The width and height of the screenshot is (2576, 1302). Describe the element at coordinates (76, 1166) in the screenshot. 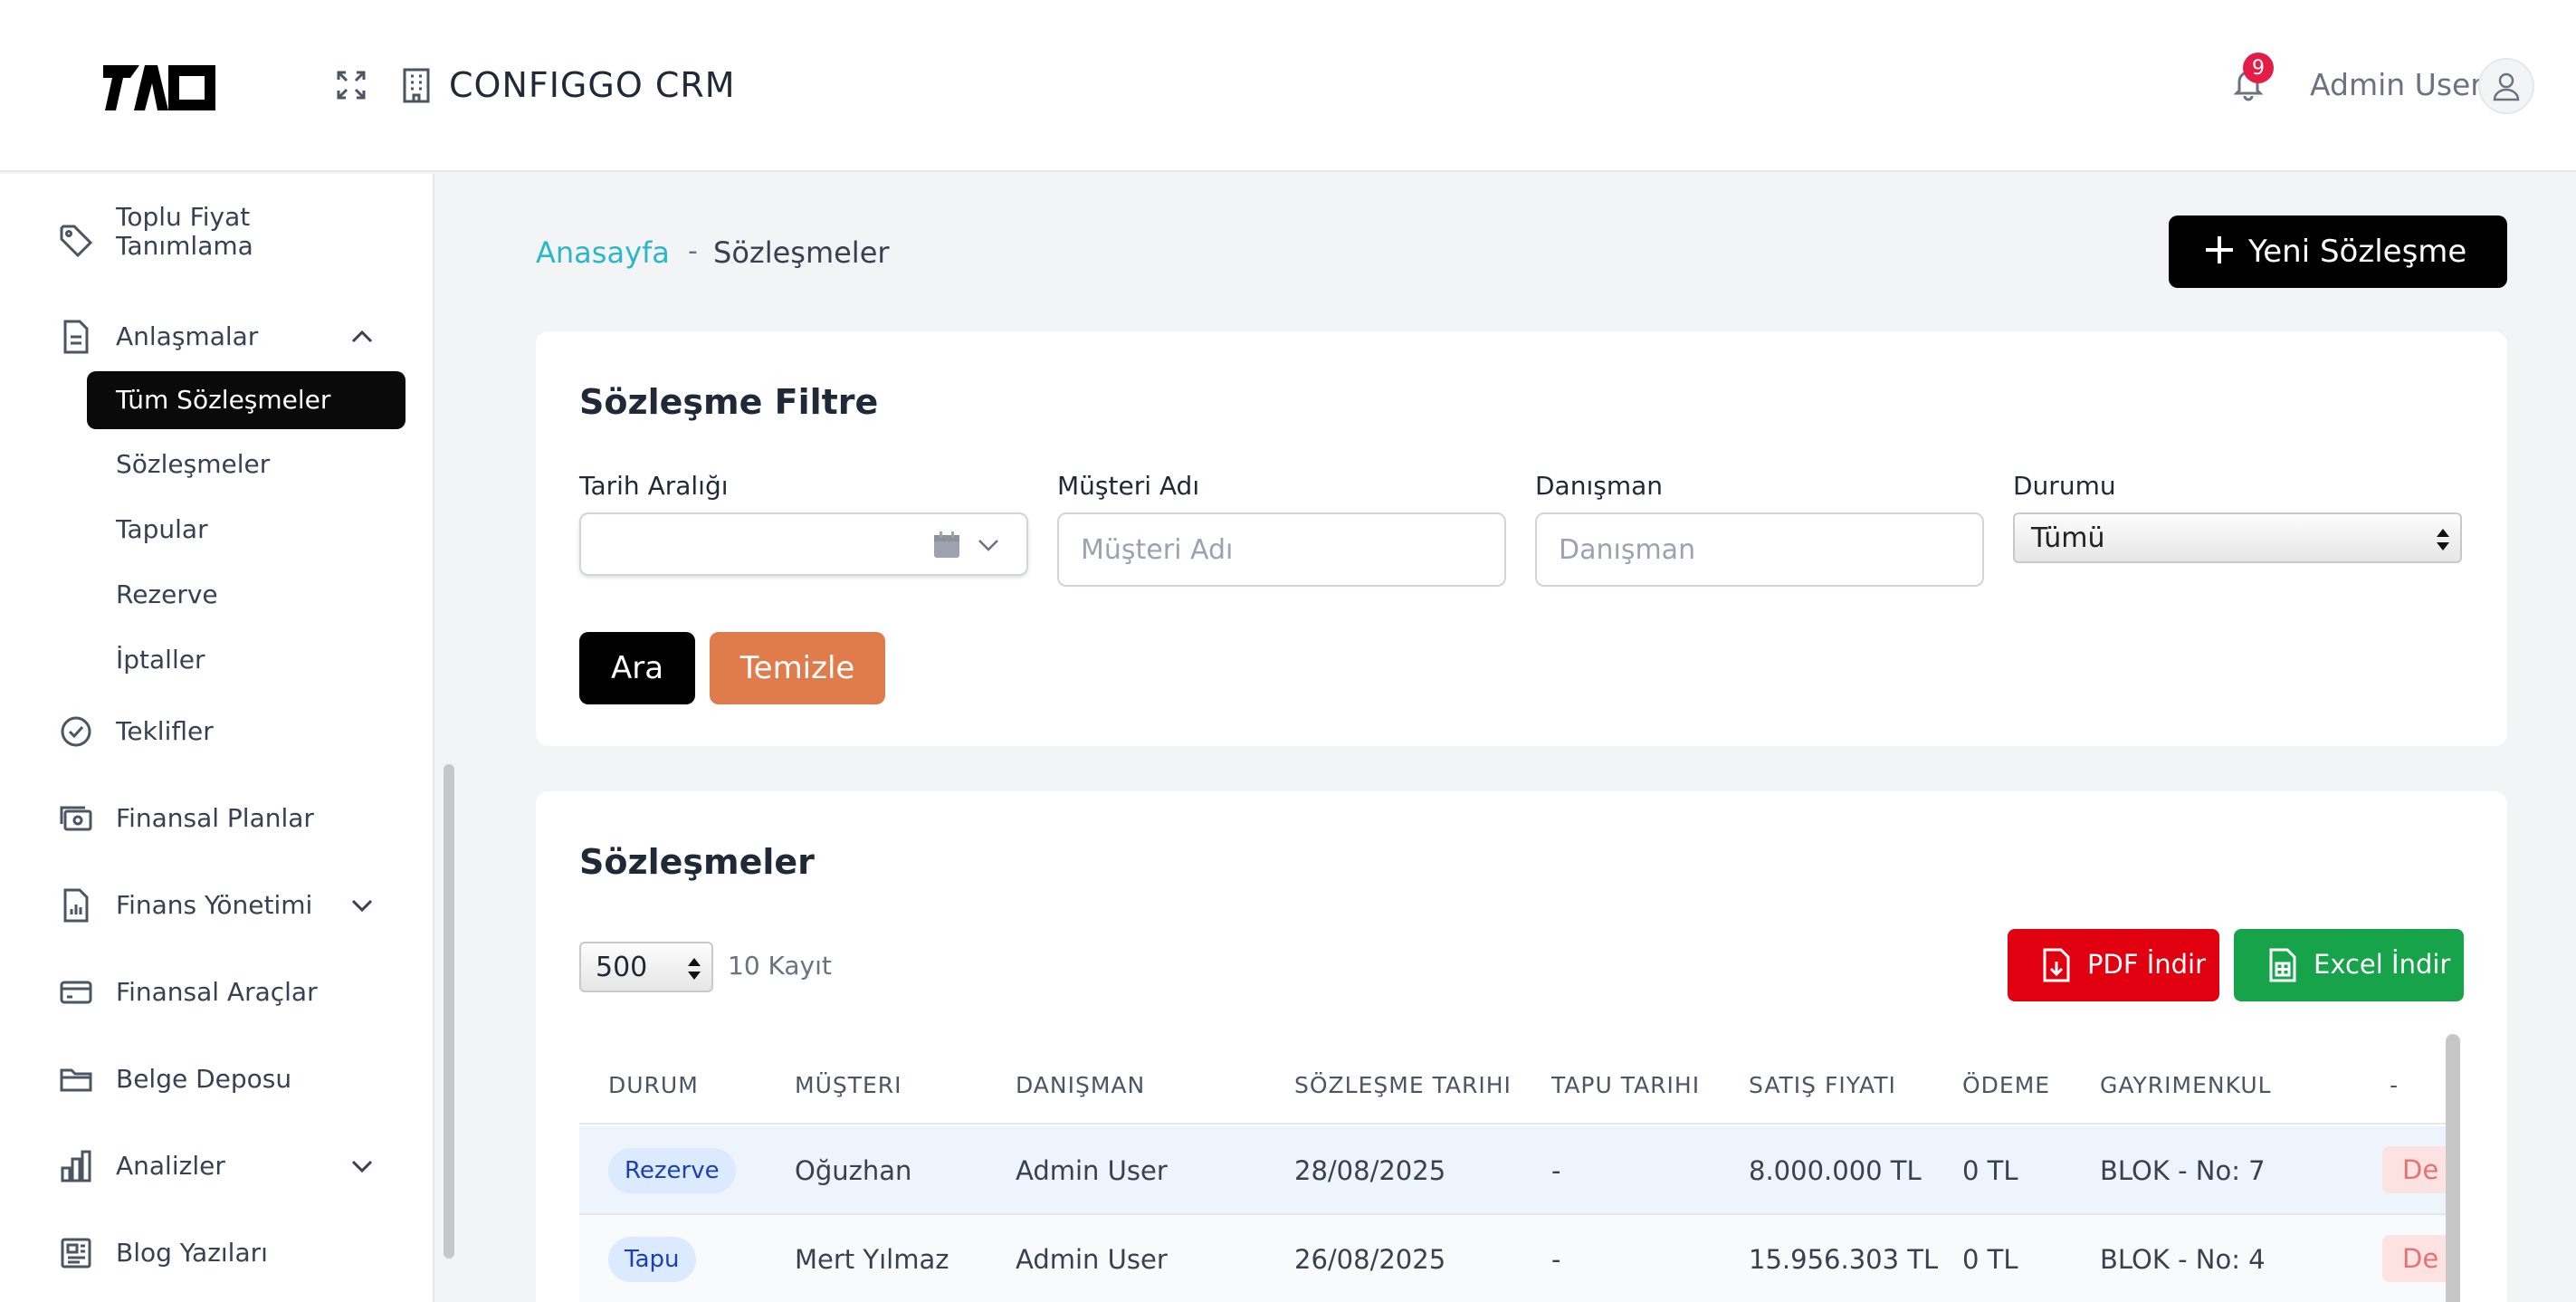

I see `bar-chart-icon` at that location.